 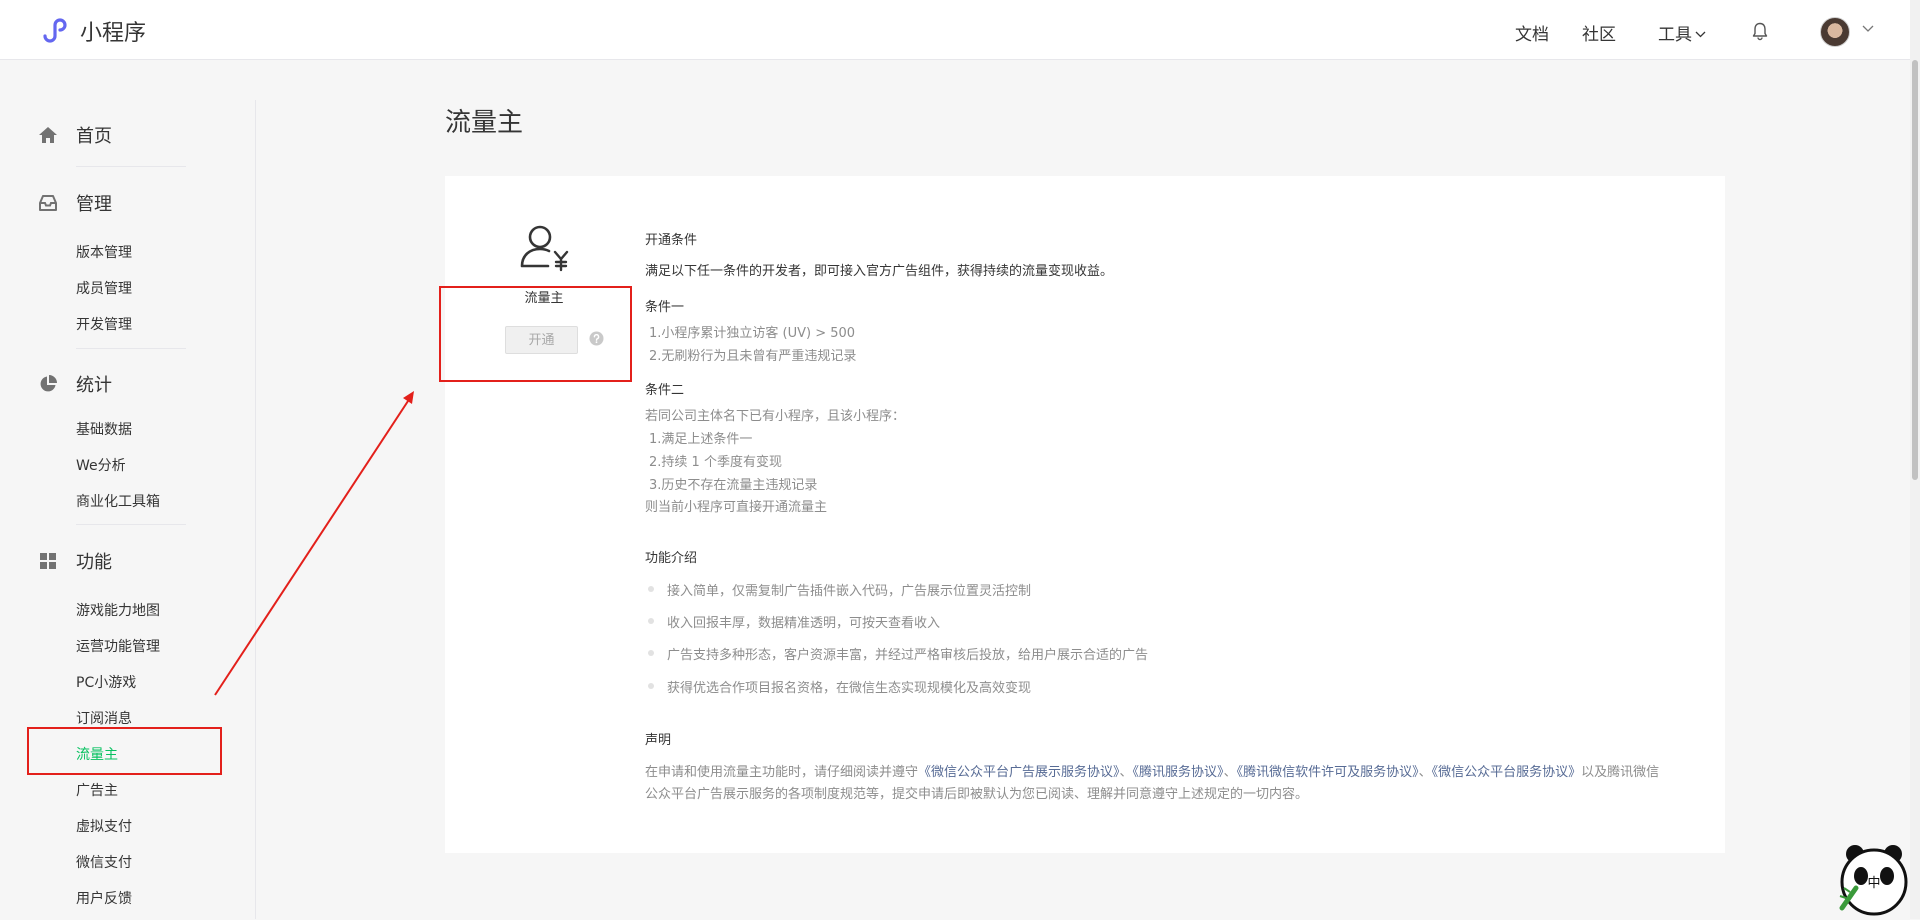 What do you see at coordinates (104, 826) in the screenshot?
I see `sidebar-item-virtual-payment: 虚拟支付` at bounding box center [104, 826].